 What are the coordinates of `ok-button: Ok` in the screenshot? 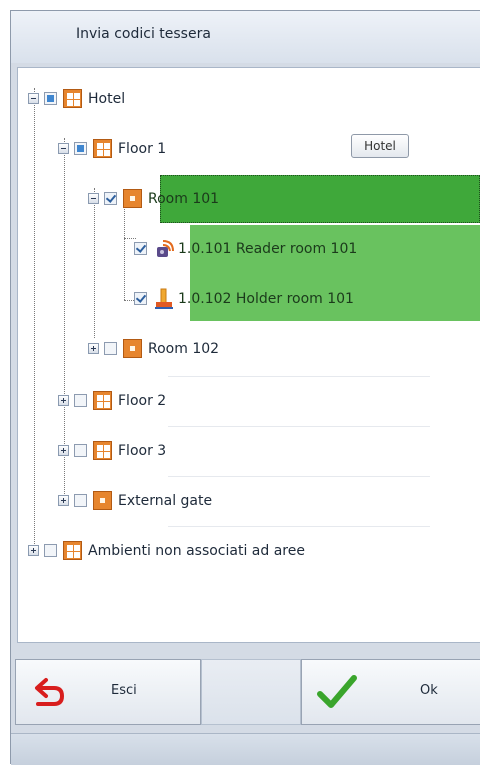 It's located at (390, 692).